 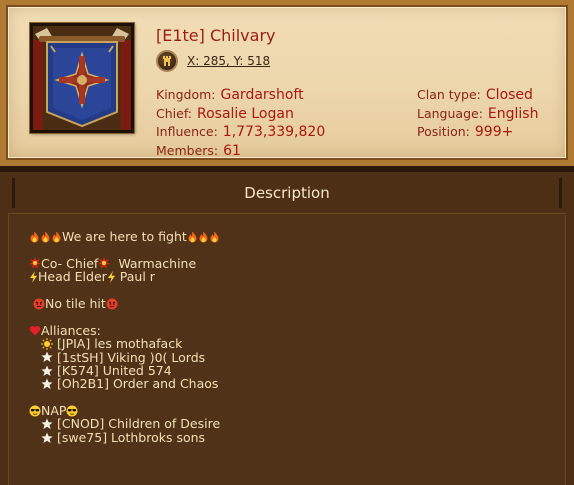 What do you see at coordinates (187, 131) in the screenshot?
I see `influence-label: Influence:` at bounding box center [187, 131].